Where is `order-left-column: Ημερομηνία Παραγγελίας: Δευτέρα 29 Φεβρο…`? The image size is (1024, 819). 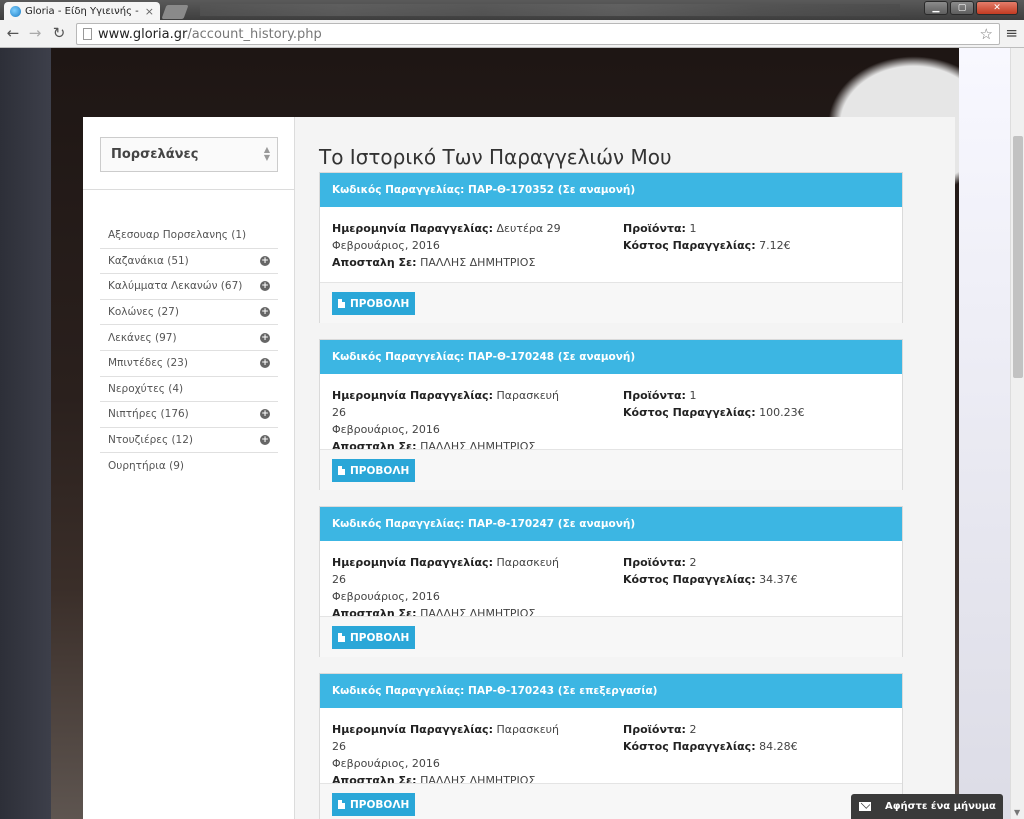
order-left-column: Ημερομηνία Παραγγελίας: Δευτέρα 29 Φεβρο… is located at coordinates (447, 245).